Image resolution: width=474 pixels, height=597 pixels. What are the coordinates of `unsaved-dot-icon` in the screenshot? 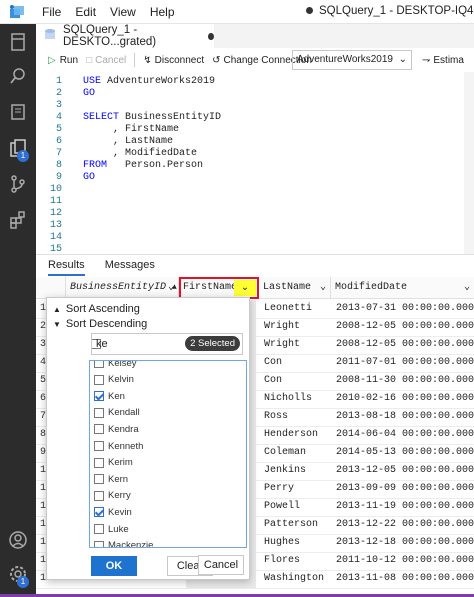 It's located at (211, 36).